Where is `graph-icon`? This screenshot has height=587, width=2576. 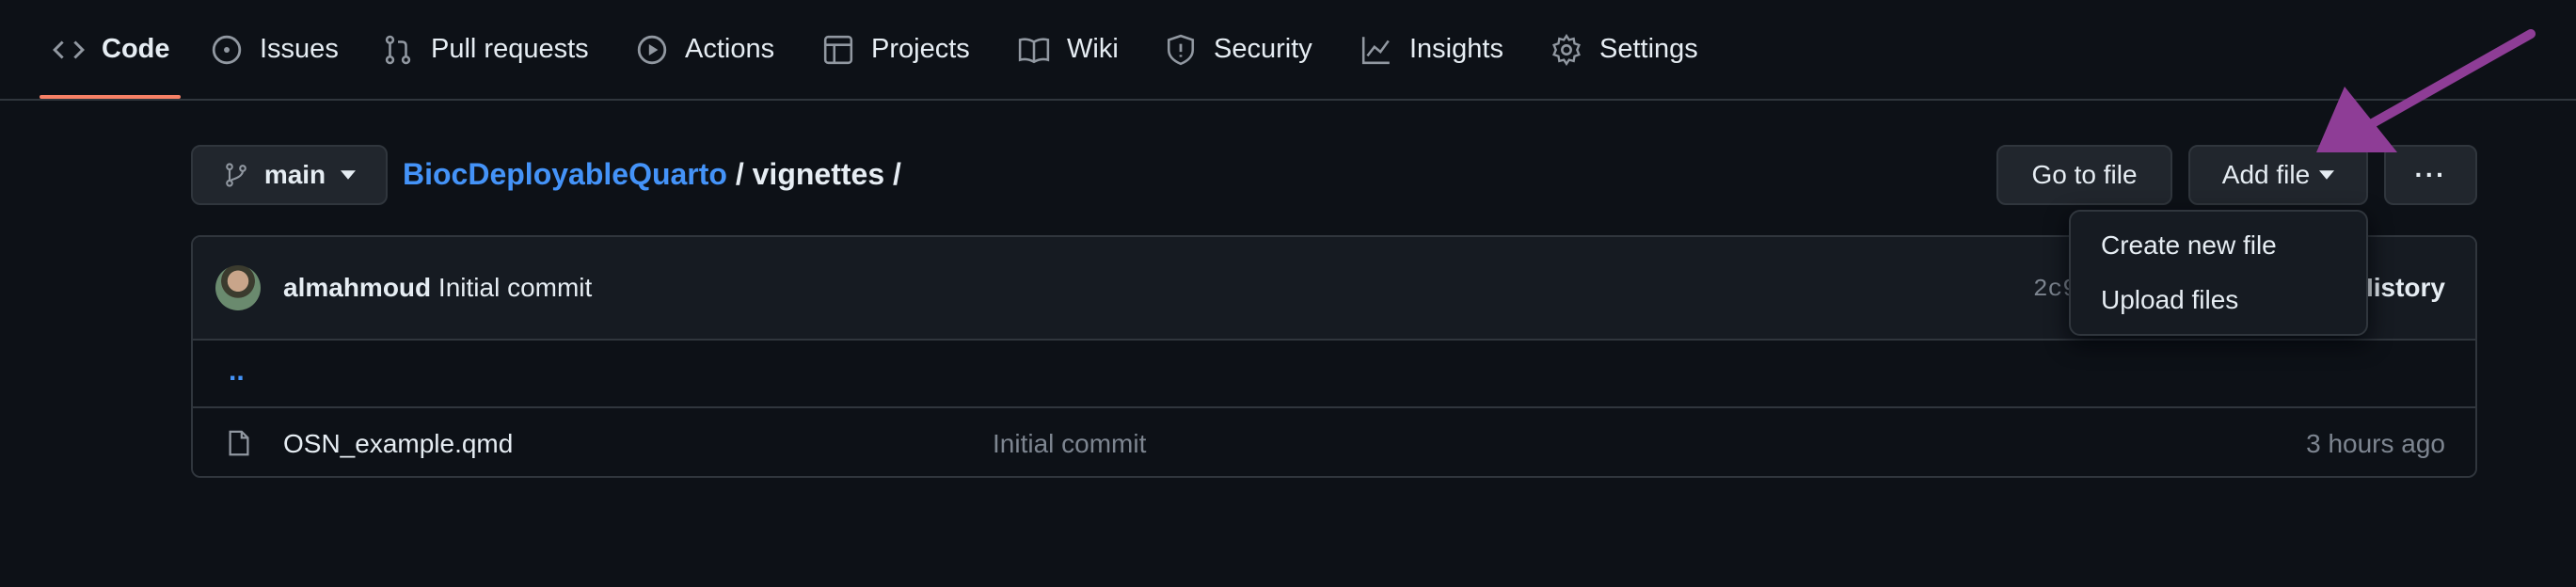 graph-icon is located at coordinates (1375, 50).